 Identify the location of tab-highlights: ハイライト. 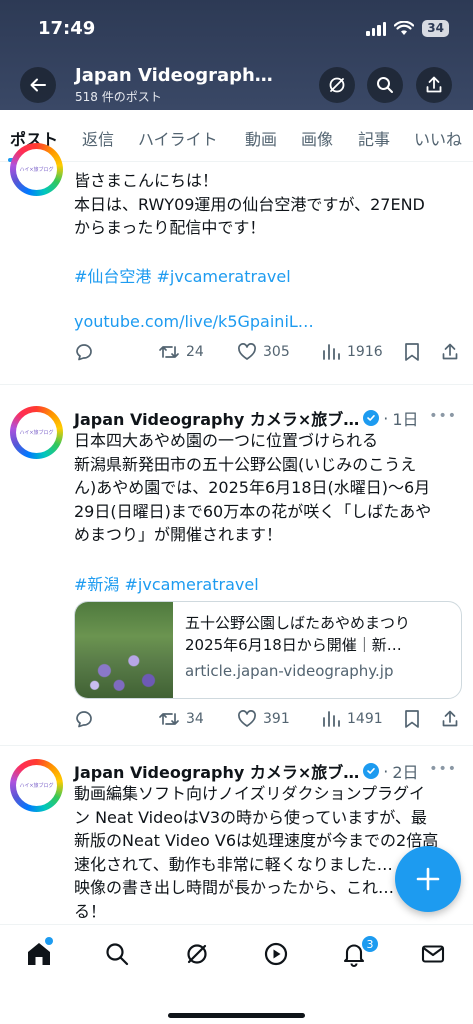
(178, 138).